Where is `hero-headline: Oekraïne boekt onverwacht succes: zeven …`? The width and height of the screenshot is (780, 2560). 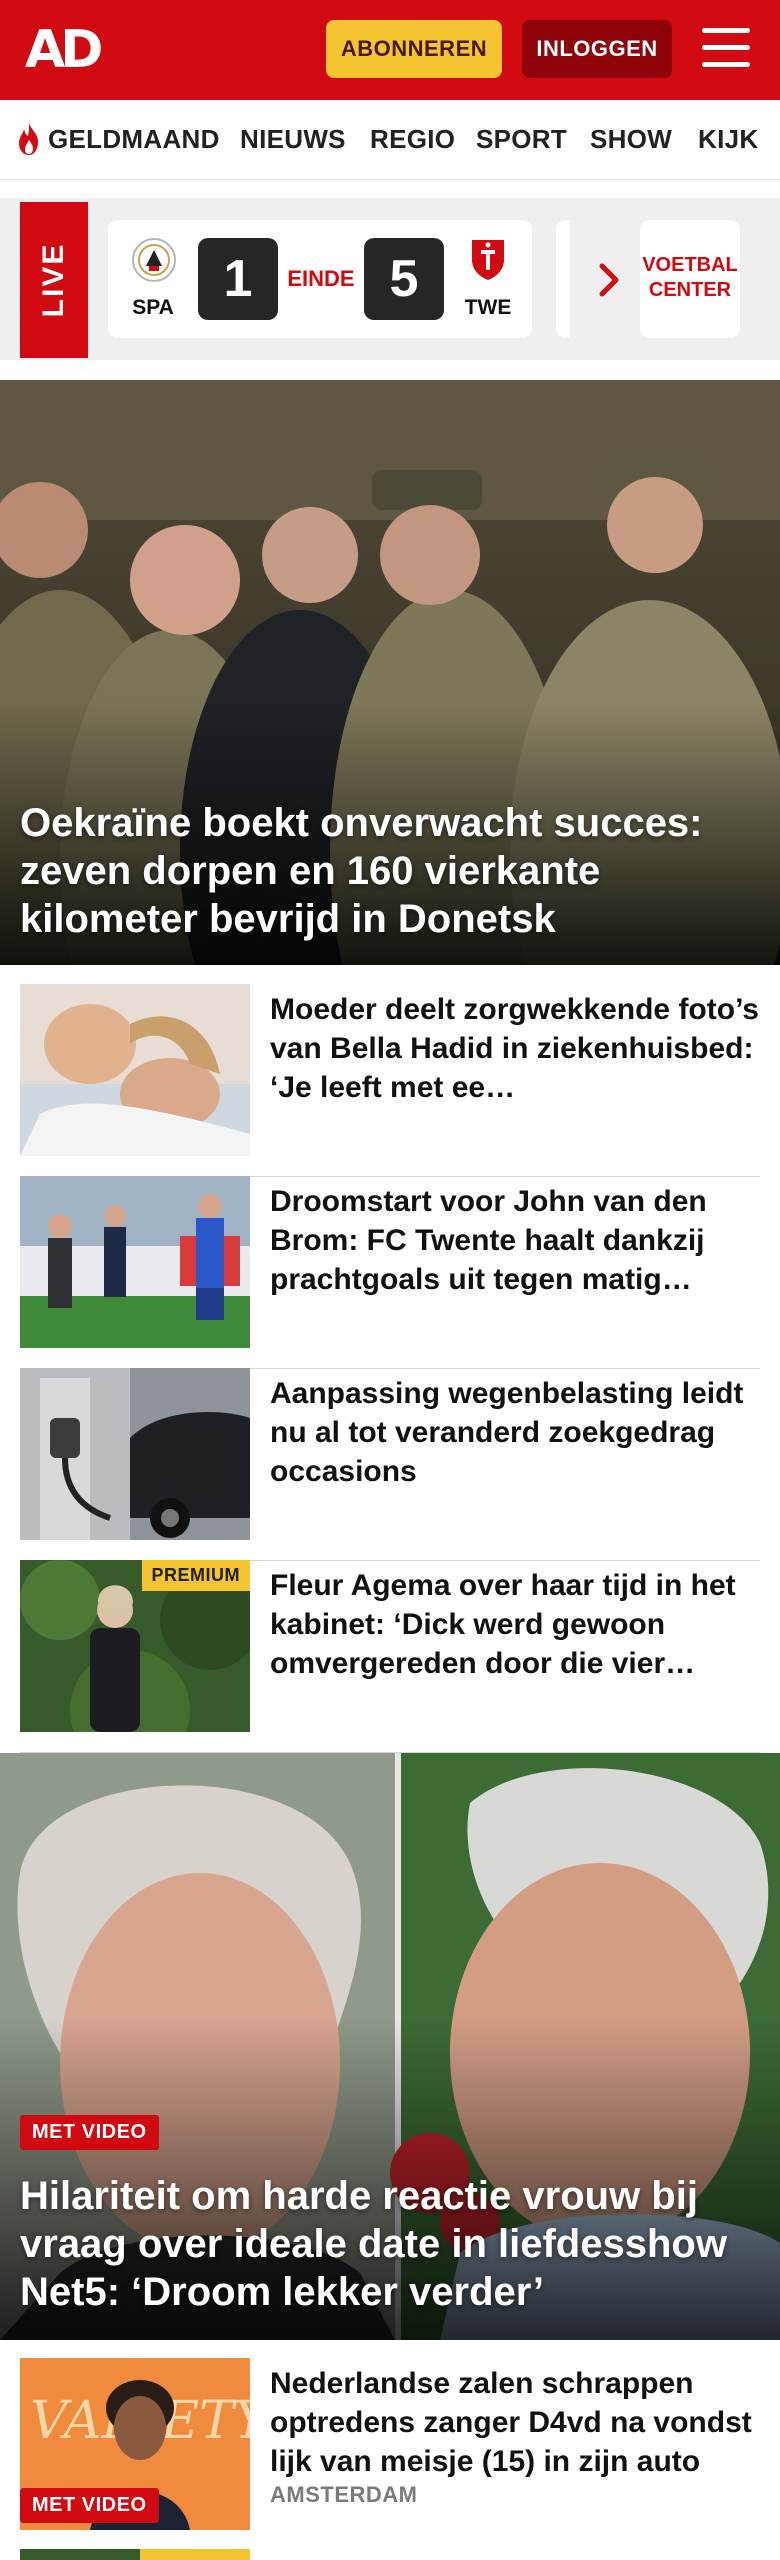 hero-headline: Oekraïne boekt onverwacht succes: zeven … is located at coordinates (390, 871).